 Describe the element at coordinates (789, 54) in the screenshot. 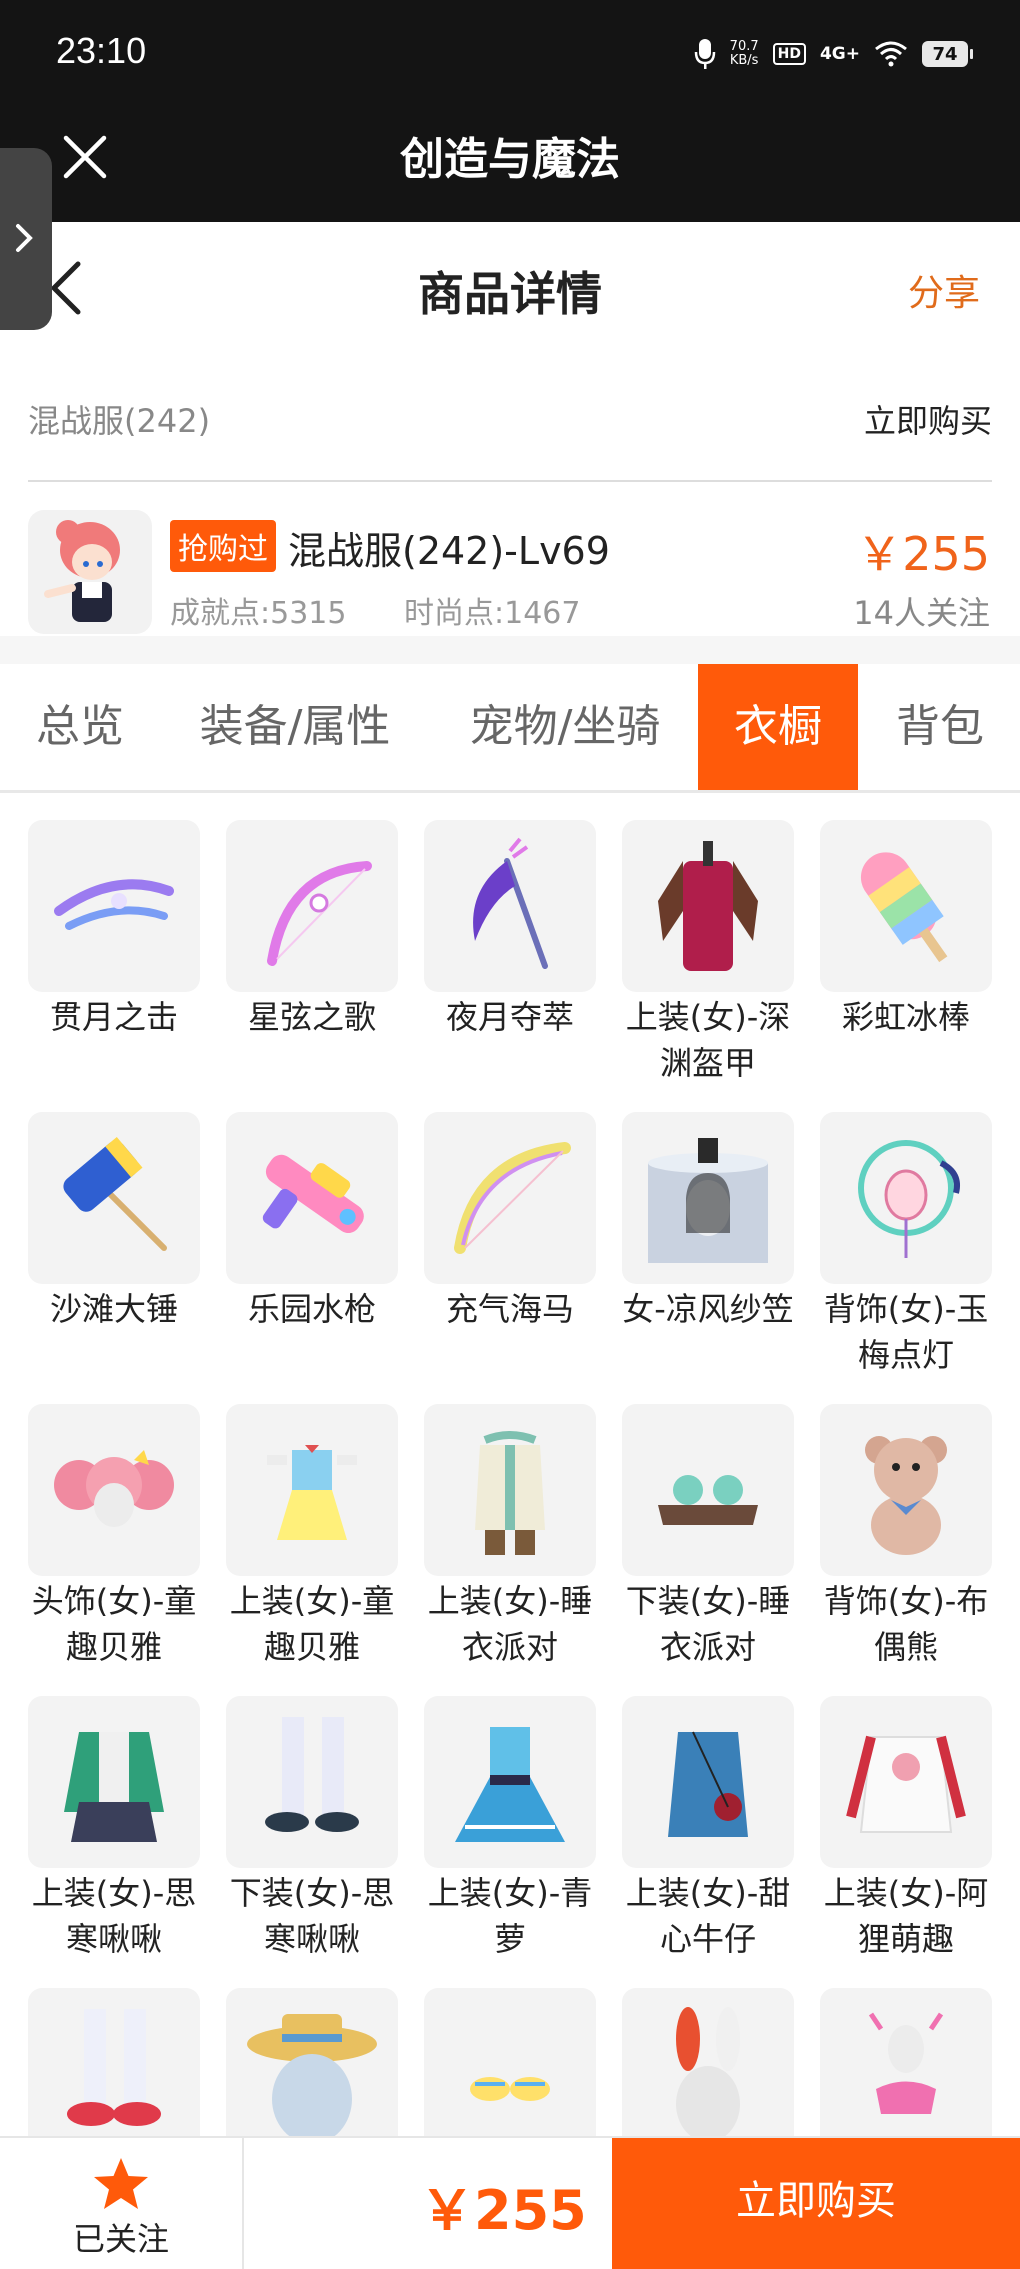

I see `hd-icon: HD` at that location.